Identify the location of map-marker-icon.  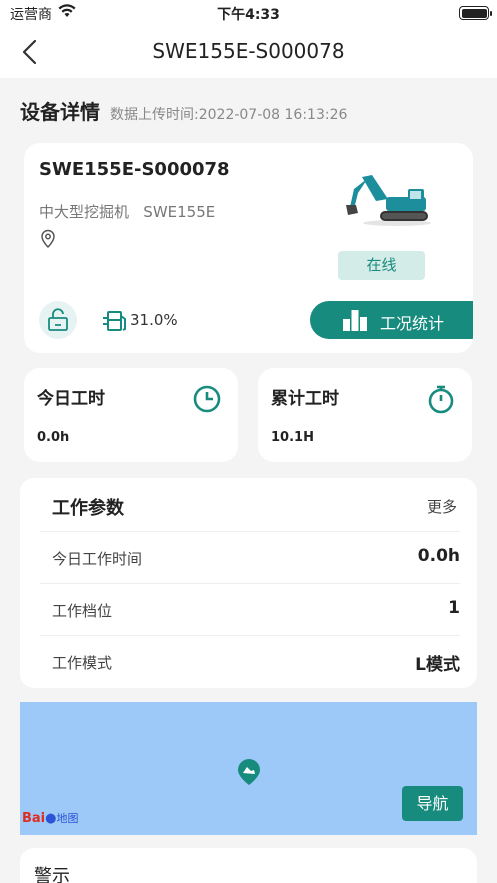
(249, 772).